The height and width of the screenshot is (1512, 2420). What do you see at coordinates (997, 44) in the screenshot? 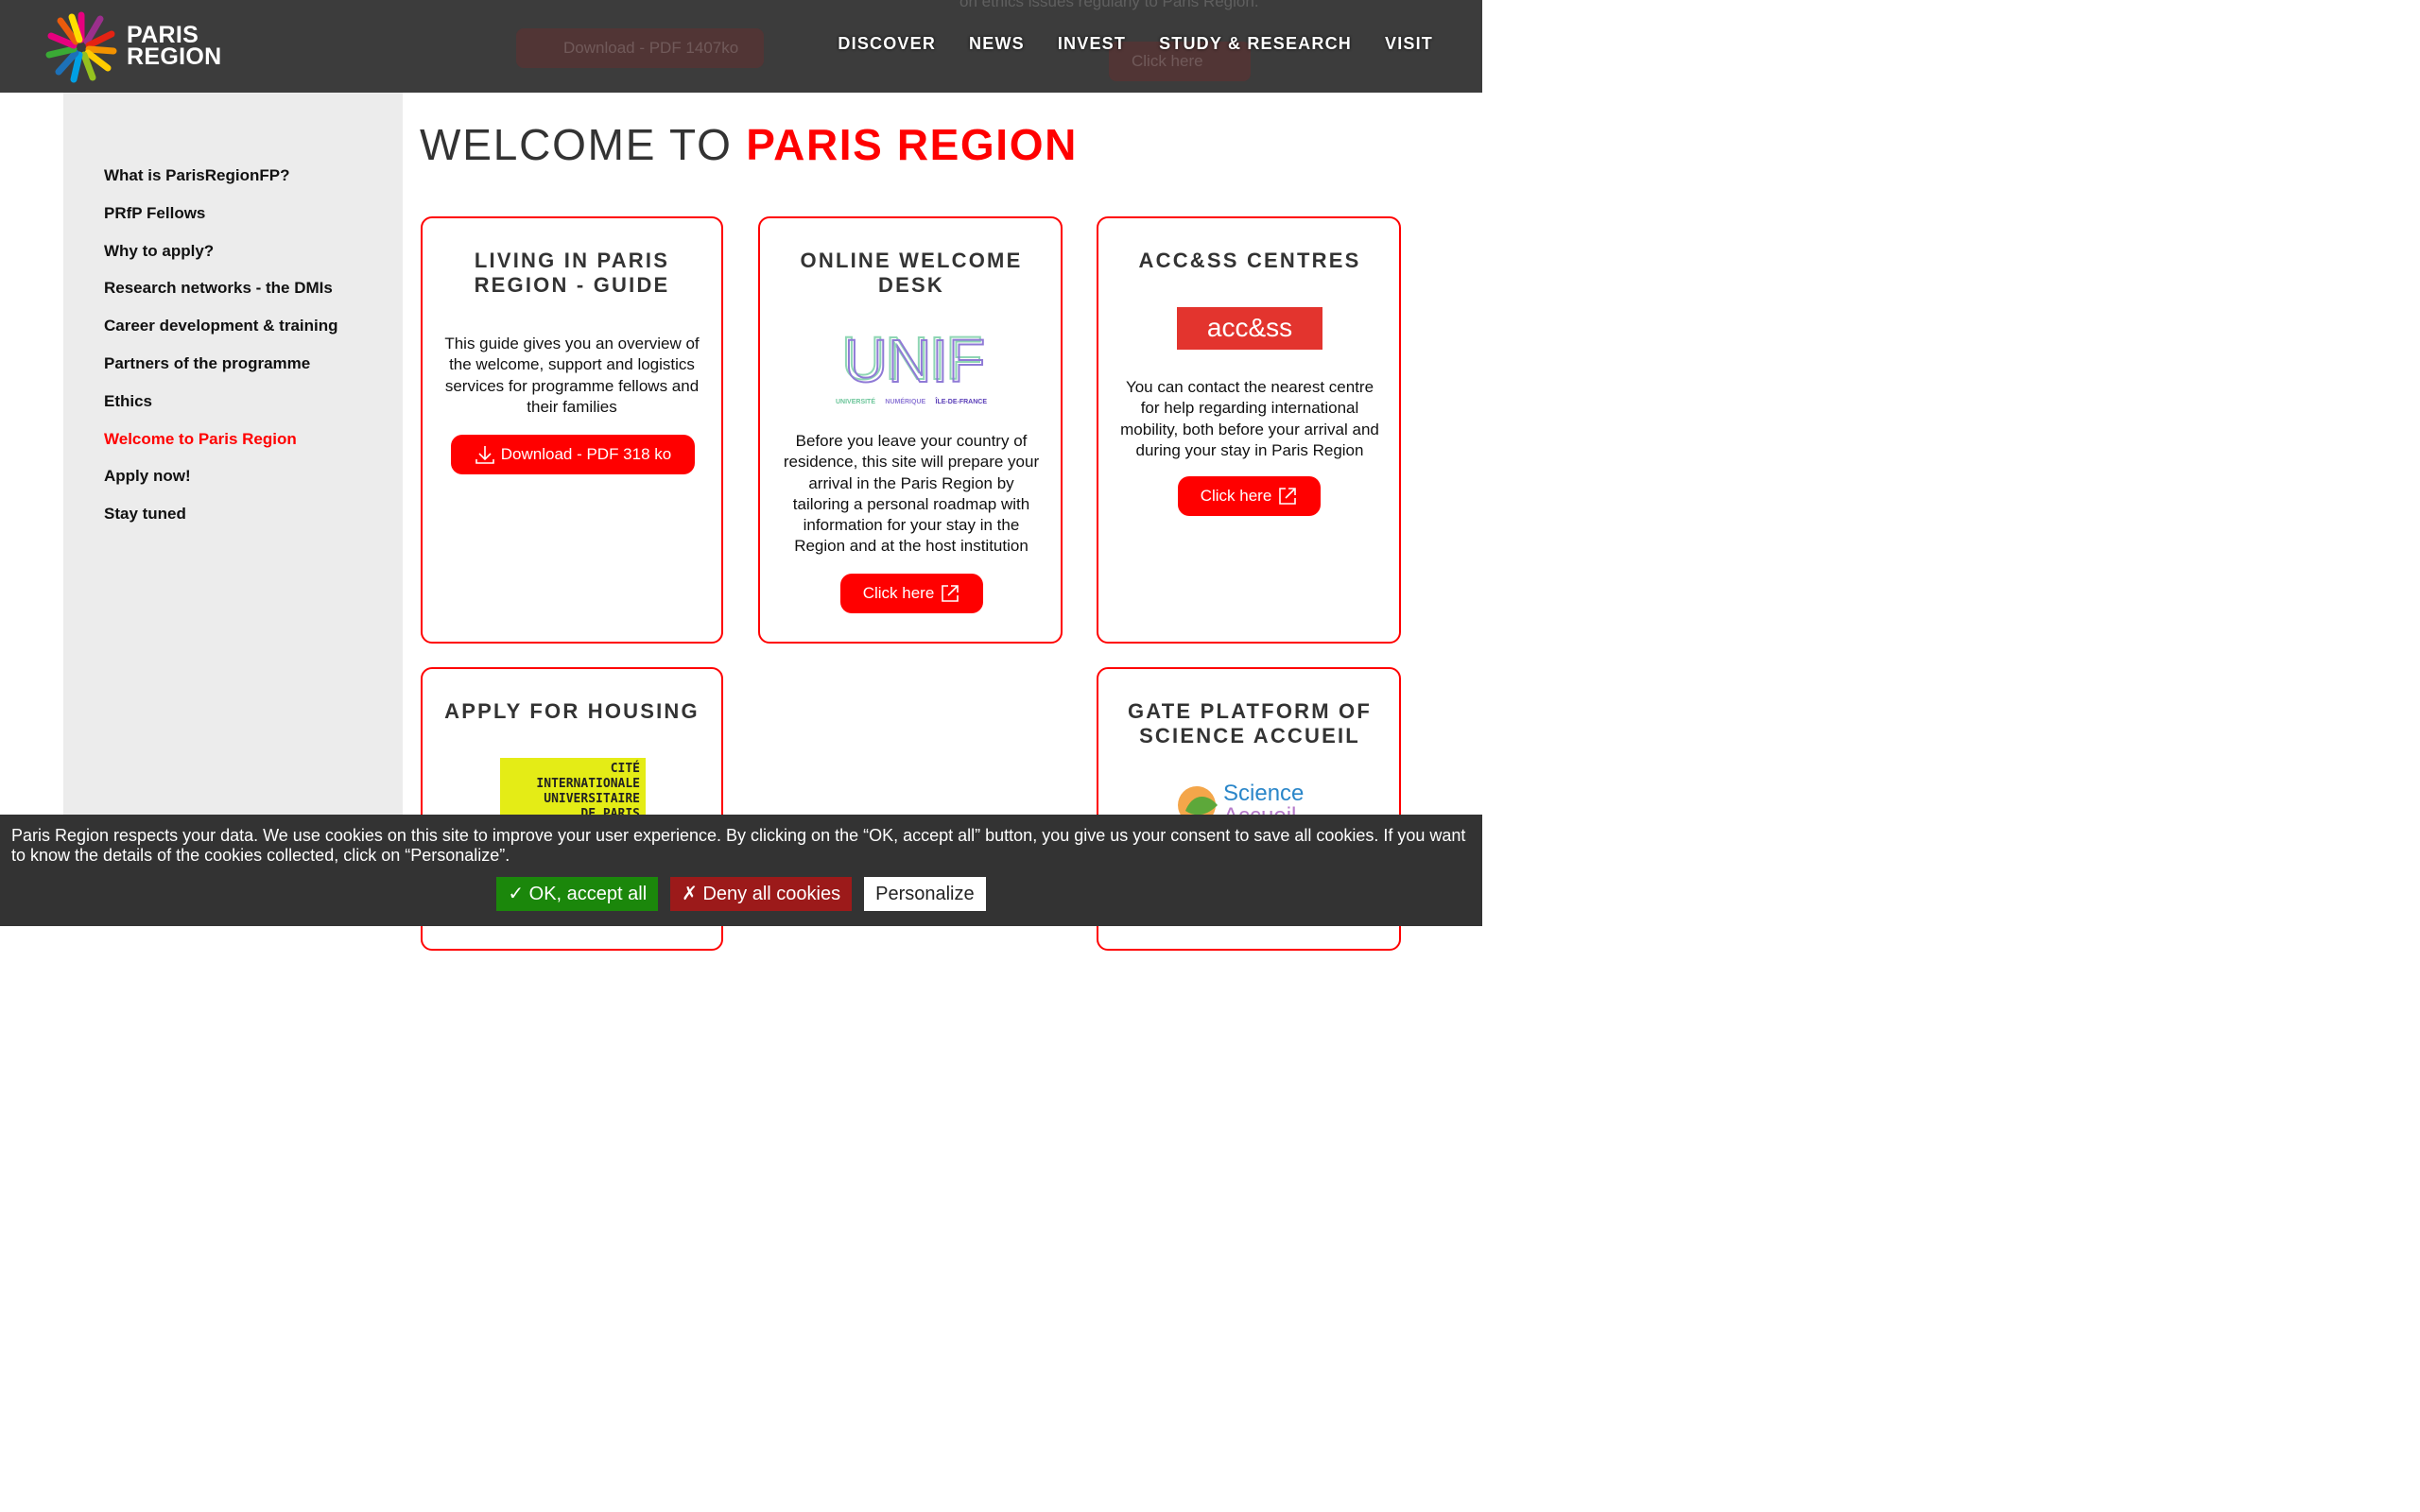
I see `nav-news: NEWS` at bounding box center [997, 44].